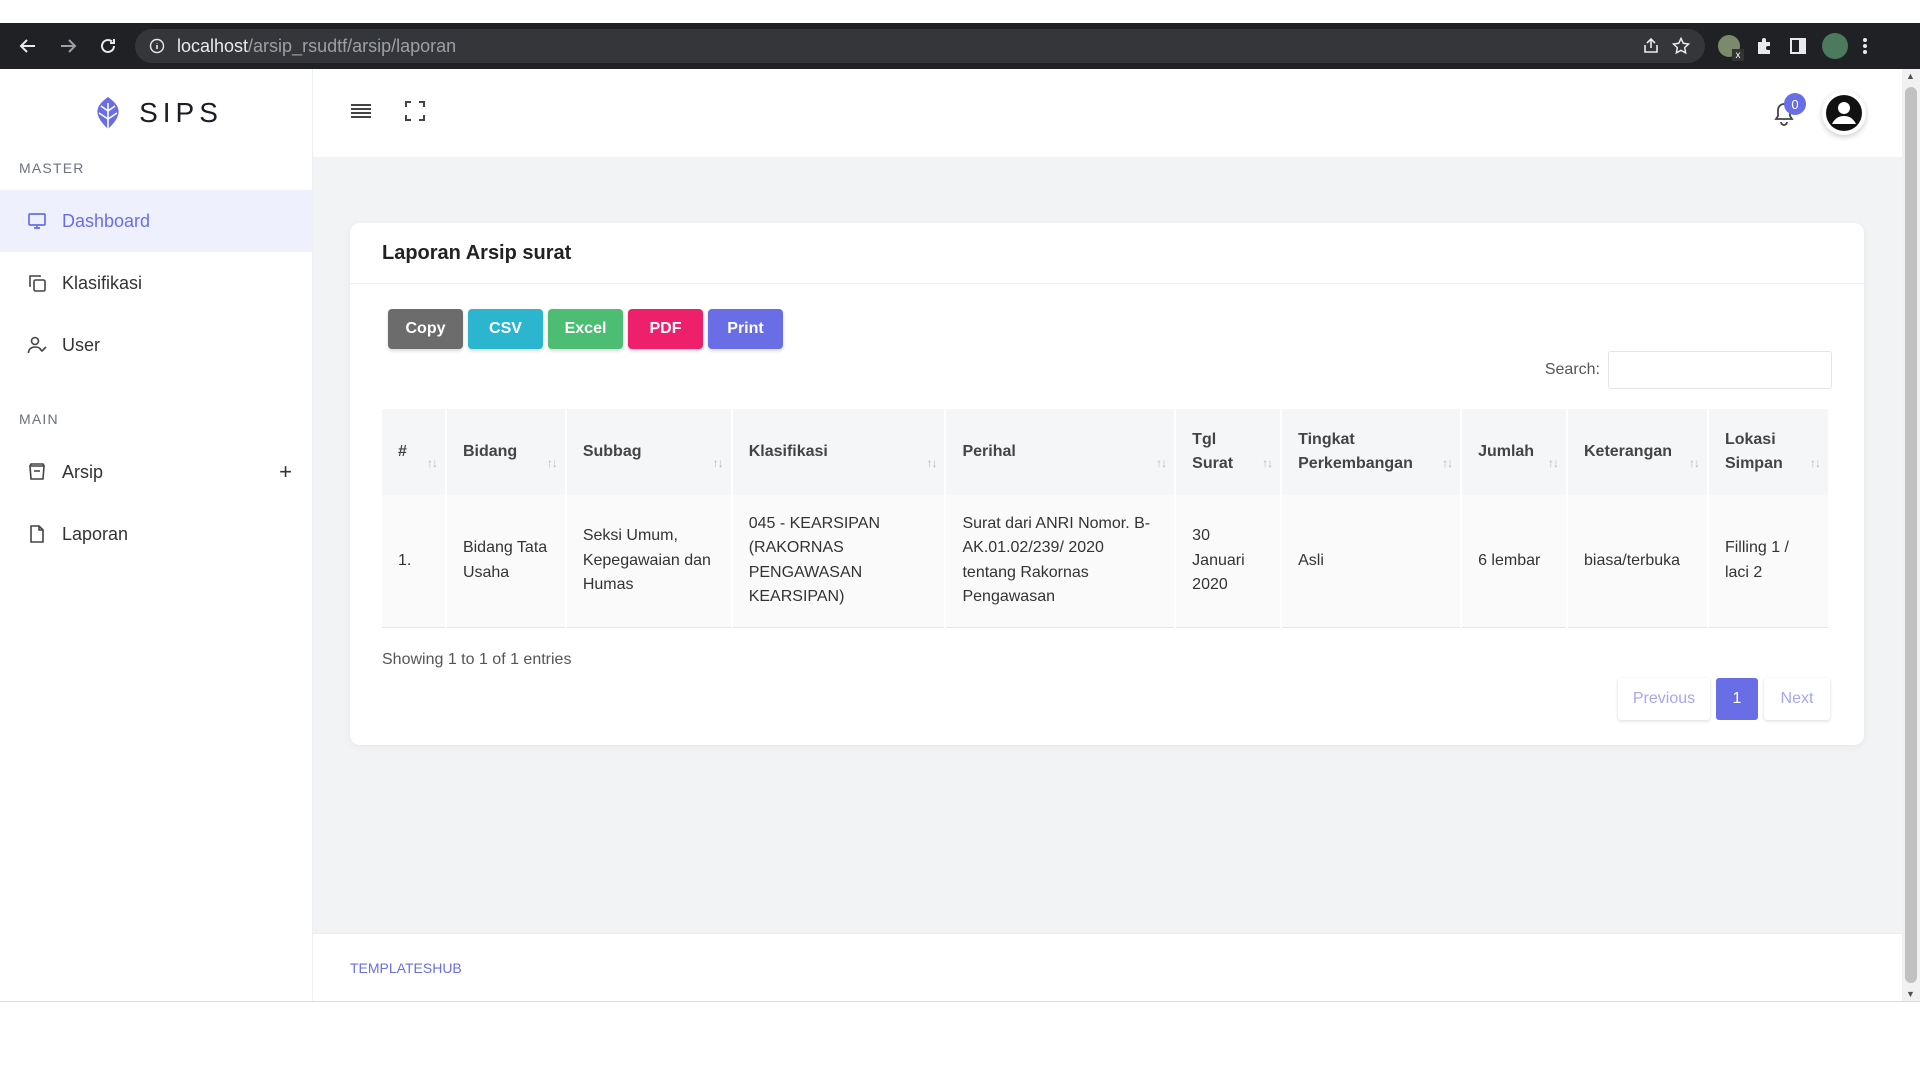  I want to click on archive-icon, so click(37, 472).